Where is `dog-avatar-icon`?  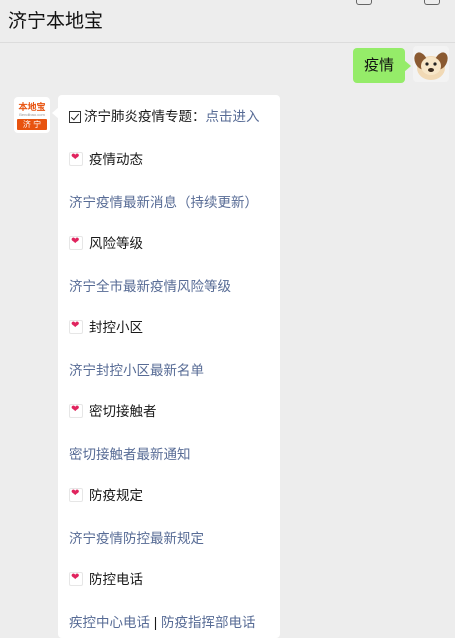 dog-avatar-icon is located at coordinates (431, 66).